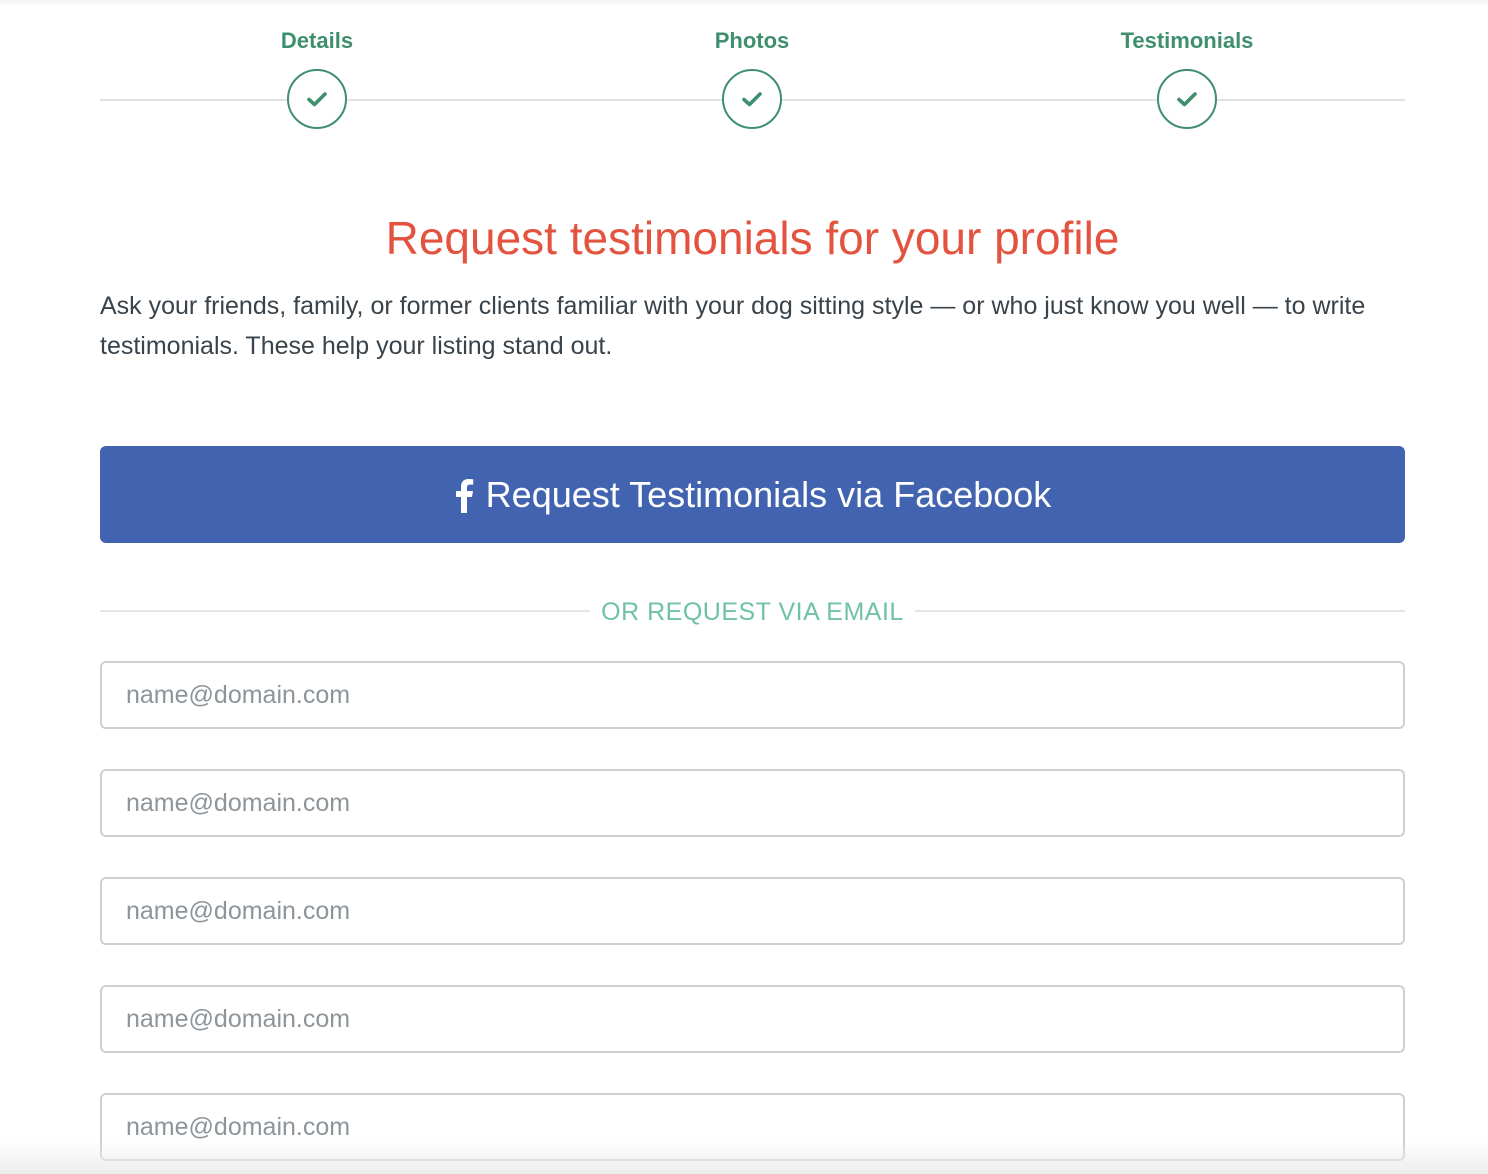 This screenshot has width=1488, height=1174. I want to click on email-divider: OR REQUEST VIA EMAIL, so click(752, 612).